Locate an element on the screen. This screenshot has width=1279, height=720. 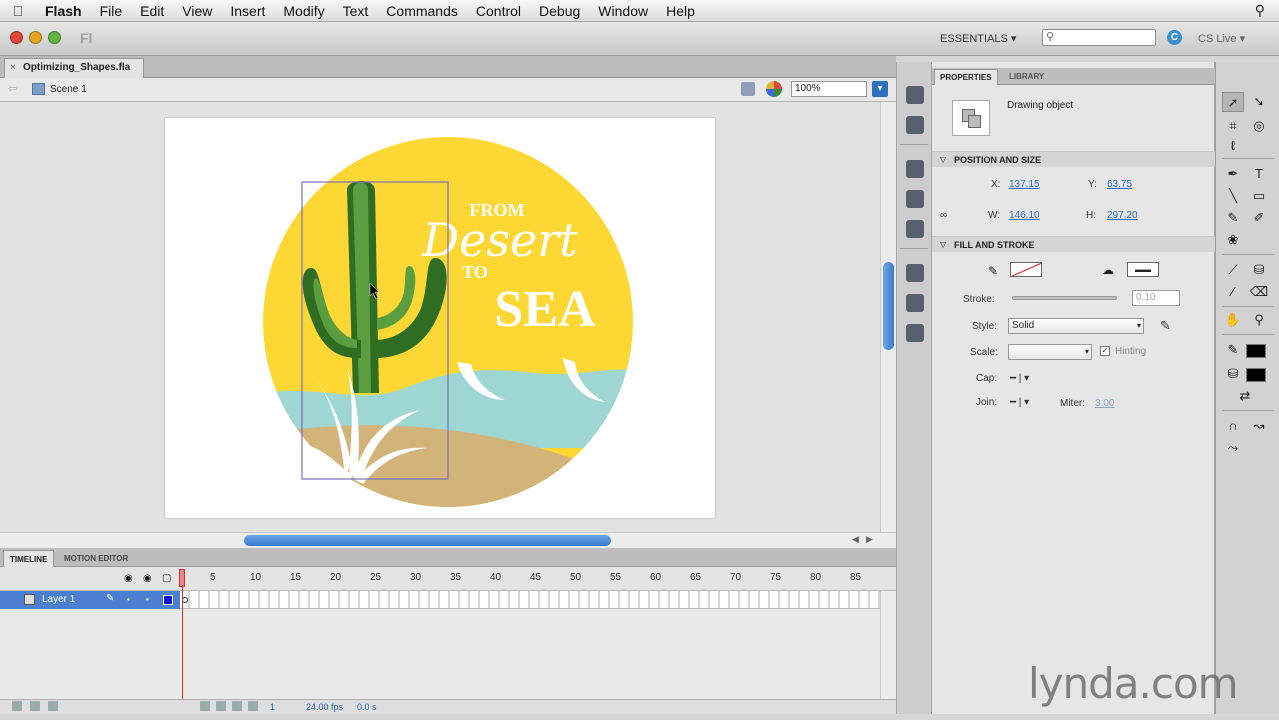
transform-icon is located at coordinates (915, 229).